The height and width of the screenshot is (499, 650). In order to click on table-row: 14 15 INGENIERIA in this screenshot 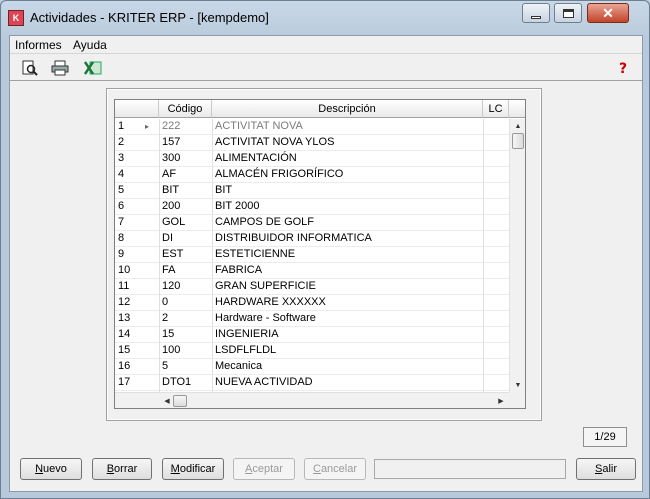, I will do `click(312, 335)`.